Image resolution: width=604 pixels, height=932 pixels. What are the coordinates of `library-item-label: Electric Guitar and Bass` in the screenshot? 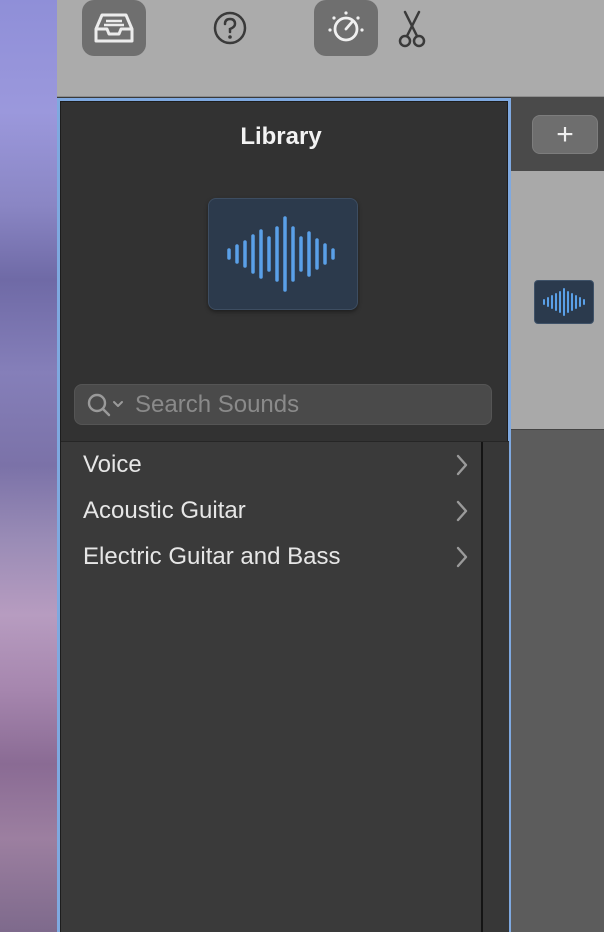 It's located at (212, 556).